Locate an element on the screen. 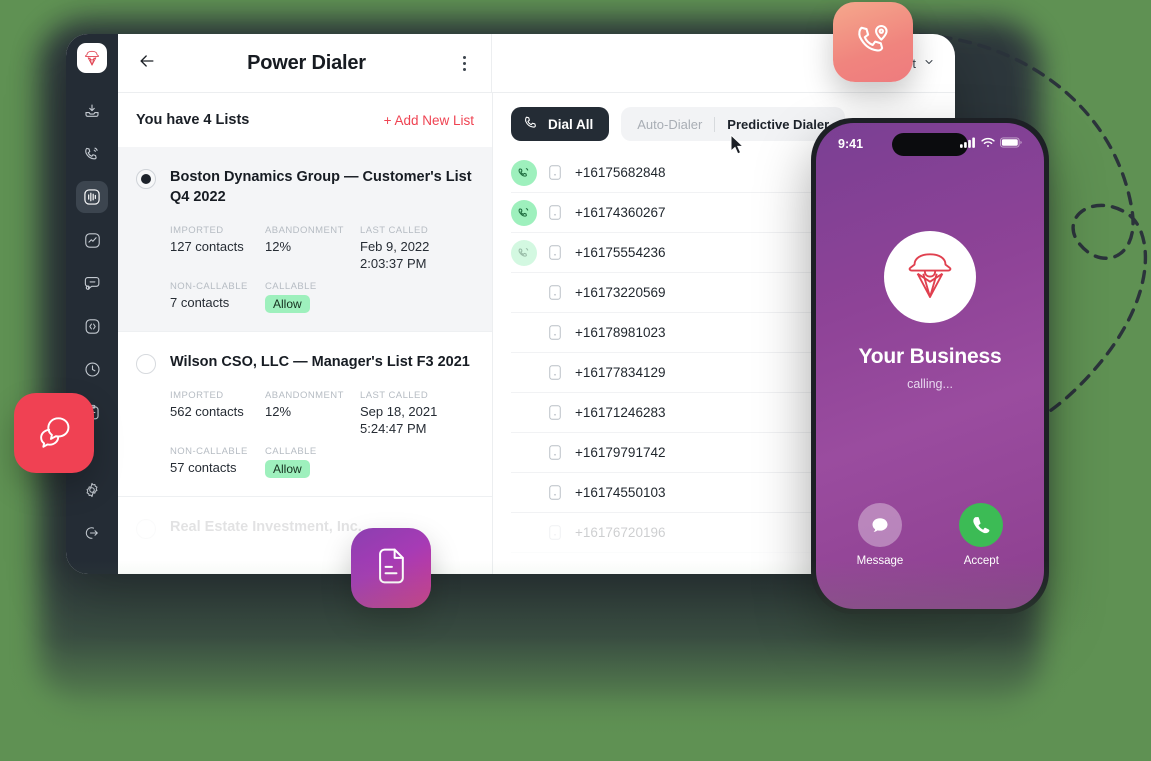 This screenshot has width=1151, height=761. chat-bubble-icon is located at coordinates (92, 283).